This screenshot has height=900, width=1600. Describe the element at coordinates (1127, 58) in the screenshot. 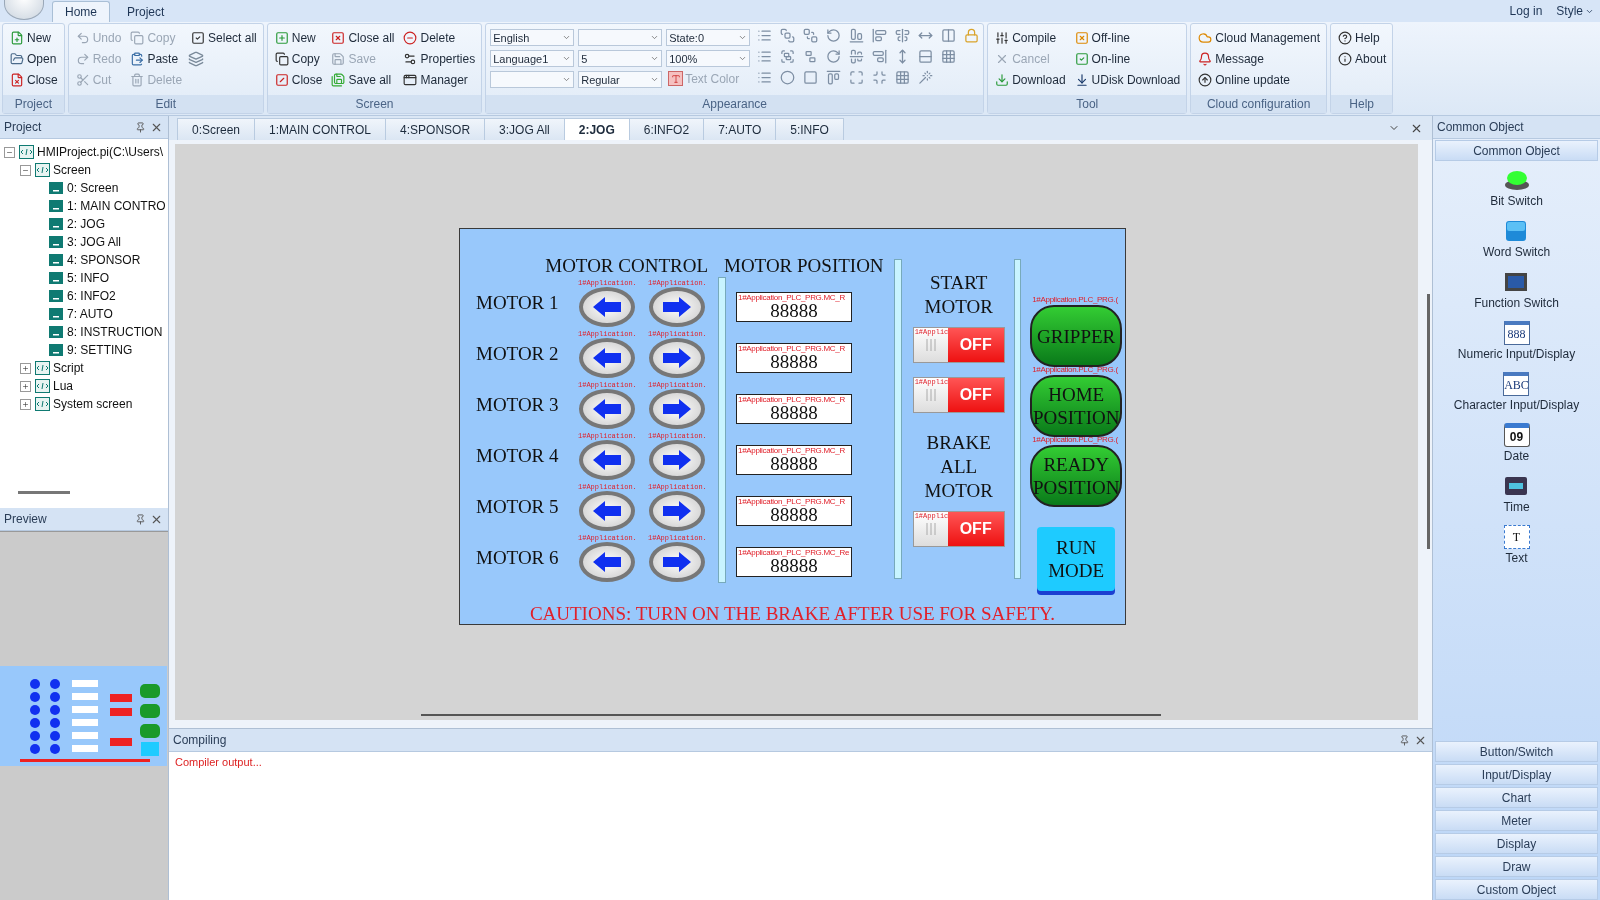

I see `ribbon-button: On-line` at that location.